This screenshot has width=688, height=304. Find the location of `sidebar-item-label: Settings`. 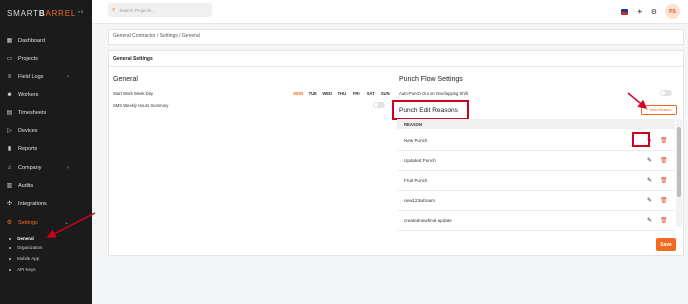

sidebar-item-label: Settings is located at coordinates (28, 222).